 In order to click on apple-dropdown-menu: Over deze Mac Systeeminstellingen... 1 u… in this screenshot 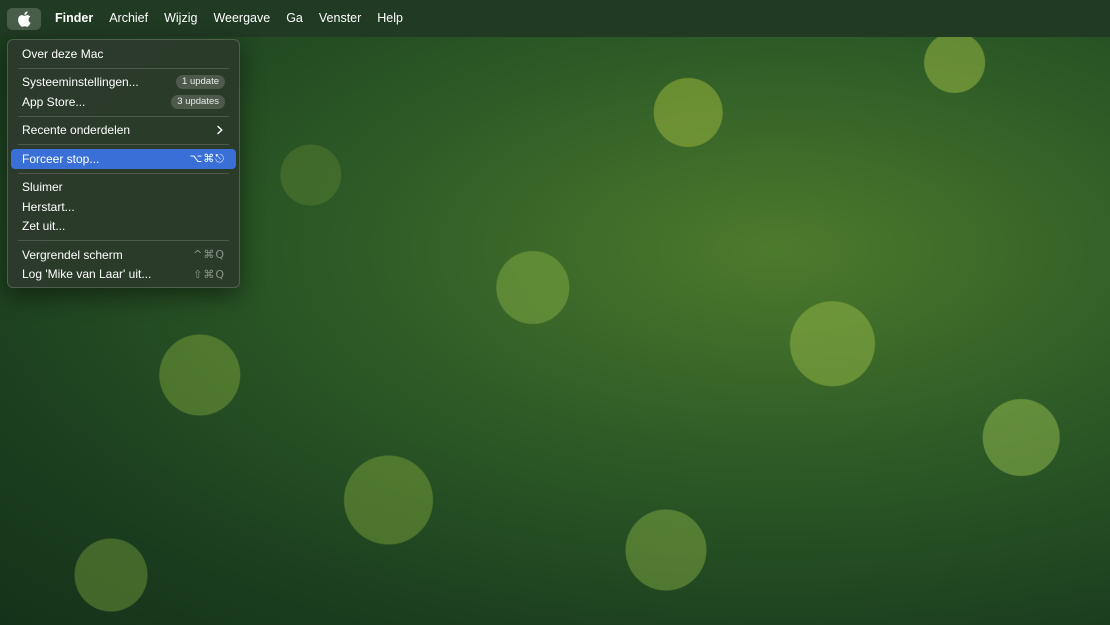, I will do `click(123, 163)`.